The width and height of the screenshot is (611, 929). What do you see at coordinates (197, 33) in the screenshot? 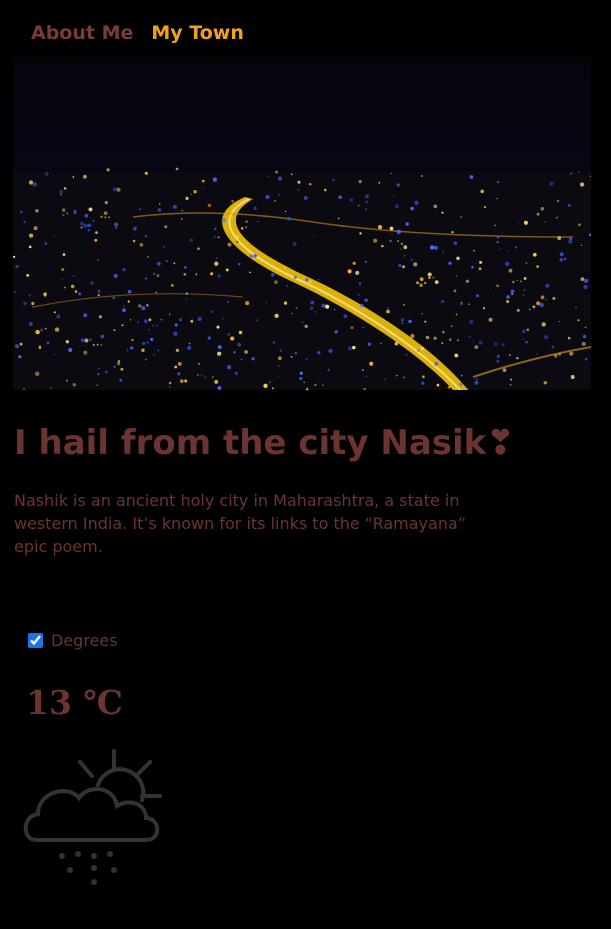
I see `nav-link-my-town: My Town` at bounding box center [197, 33].